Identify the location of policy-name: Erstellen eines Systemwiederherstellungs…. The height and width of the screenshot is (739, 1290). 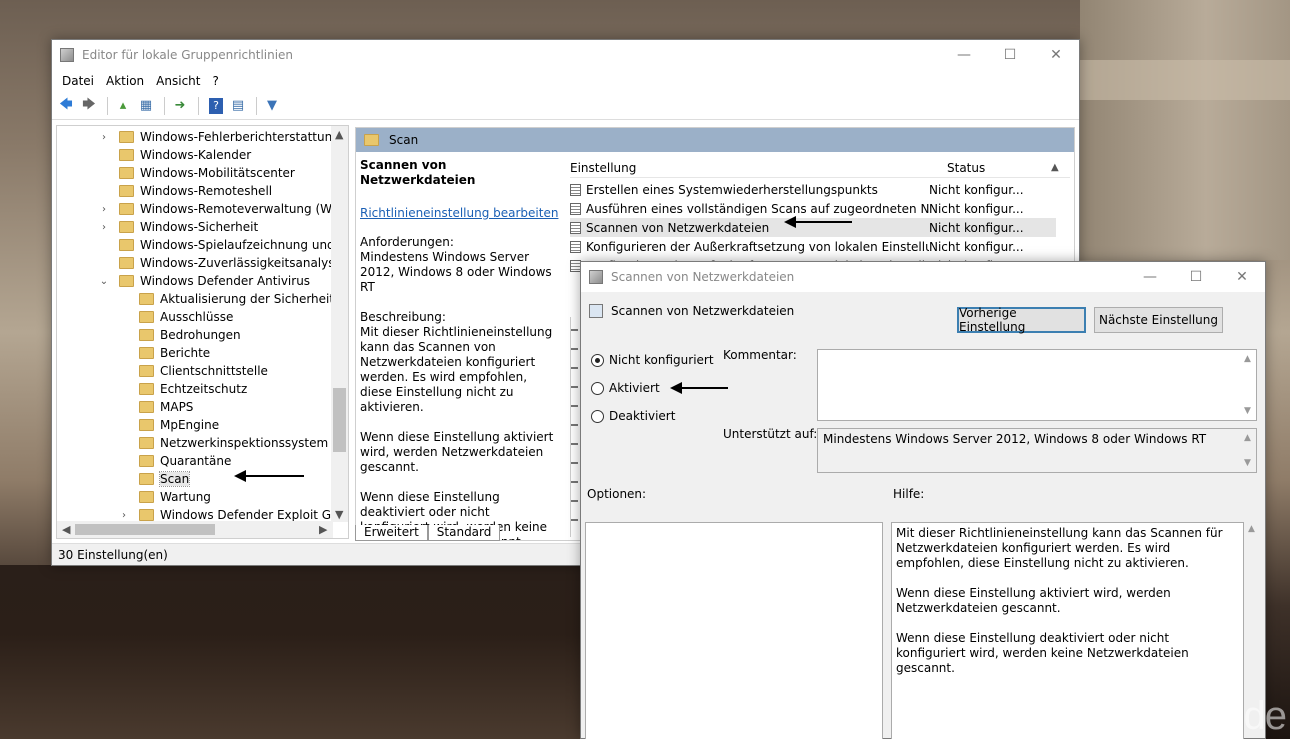
(732, 189).